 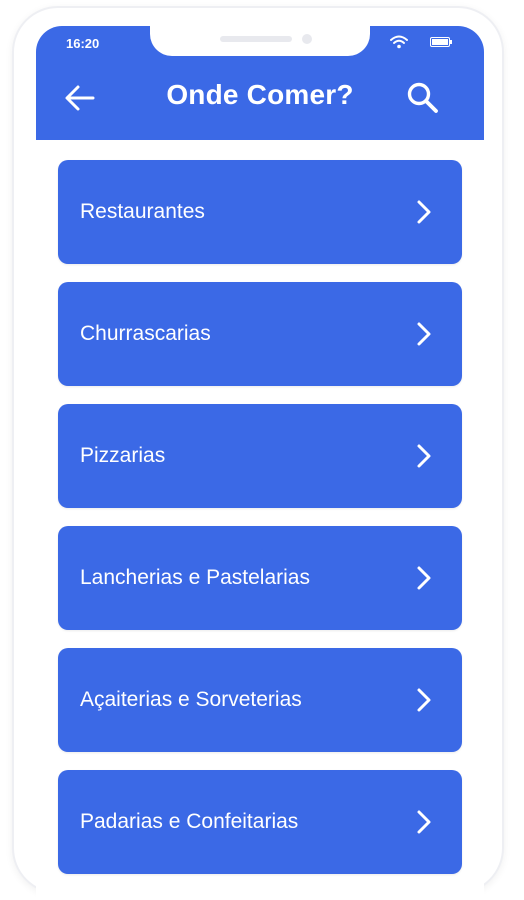 What do you see at coordinates (260, 212) in the screenshot?
I see `category-restaurantes: Restaurantes` at bounding box center [260, 212].